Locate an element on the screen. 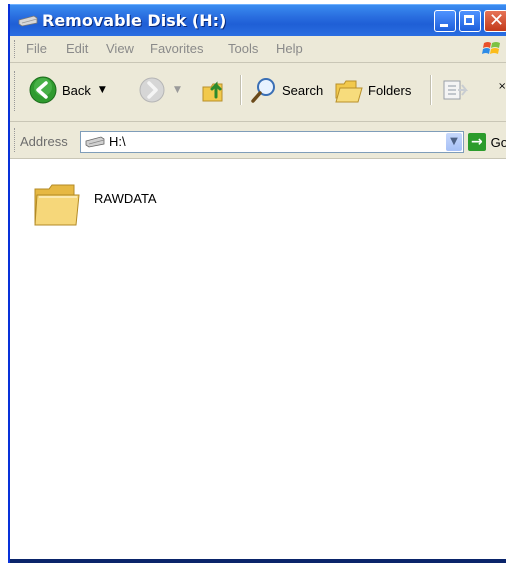 The width and height of the screenshot is (506, 563). address-bar: Address H:\ ▼ → Go is located at coordinates (258, 140).